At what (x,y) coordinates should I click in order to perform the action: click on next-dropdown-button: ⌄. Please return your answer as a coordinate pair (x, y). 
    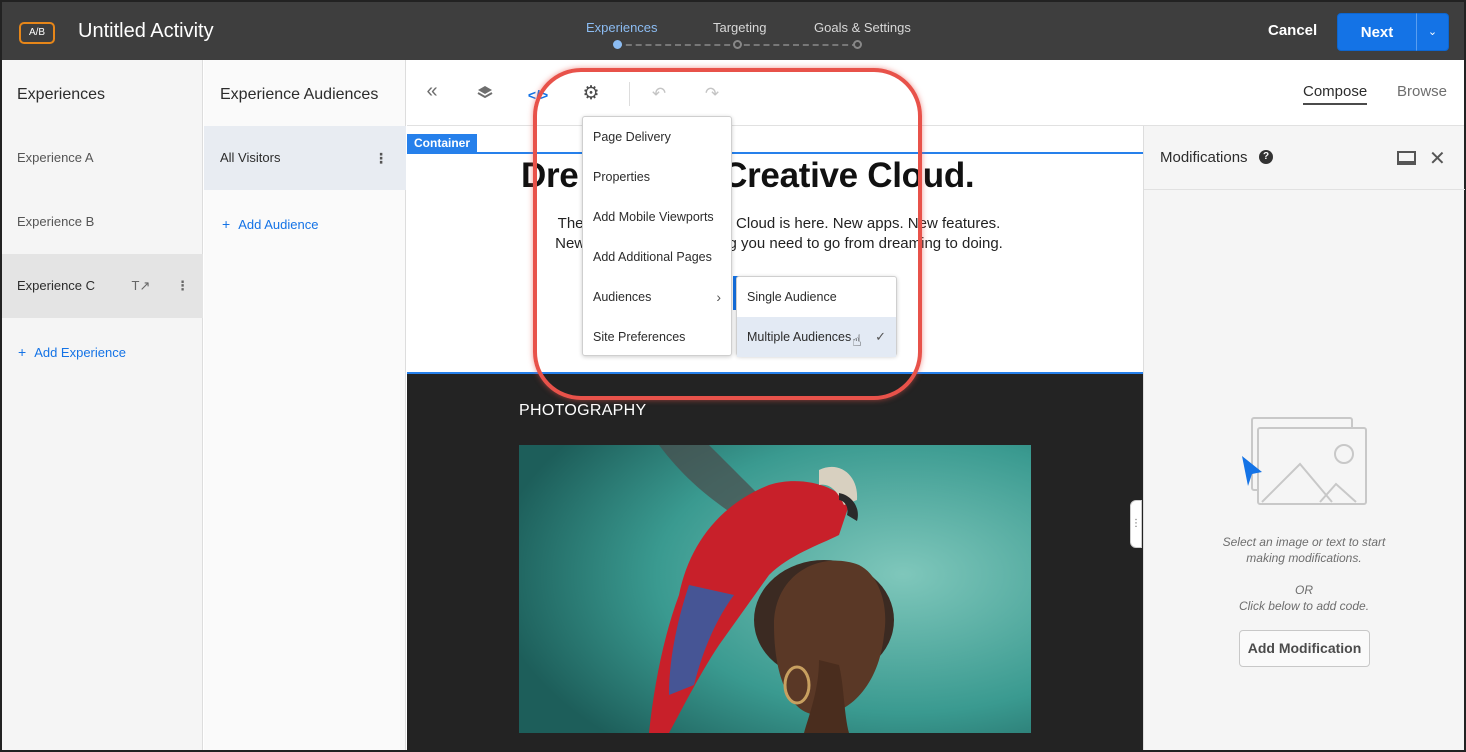
    Looking at the image, I should click on (1432, 32).